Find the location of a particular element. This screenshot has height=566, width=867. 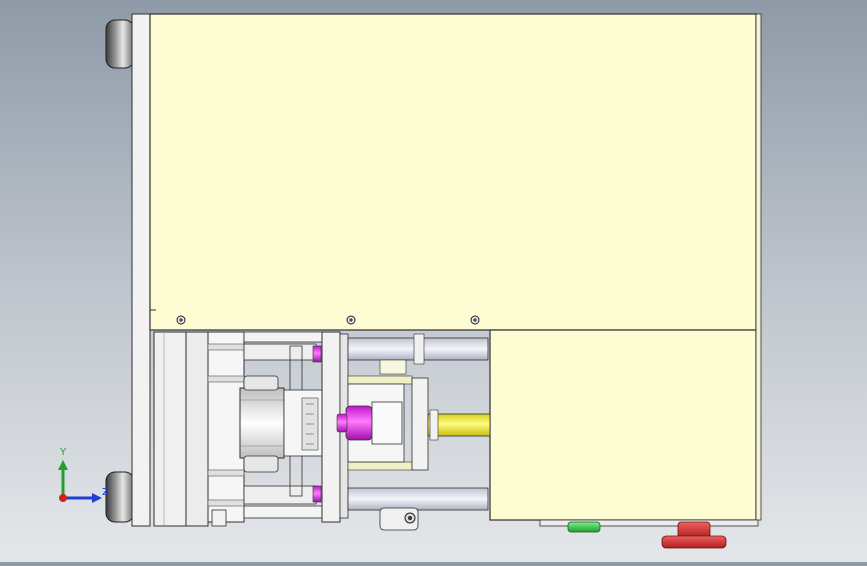

green-fitting is located at coordinates (584, 527).